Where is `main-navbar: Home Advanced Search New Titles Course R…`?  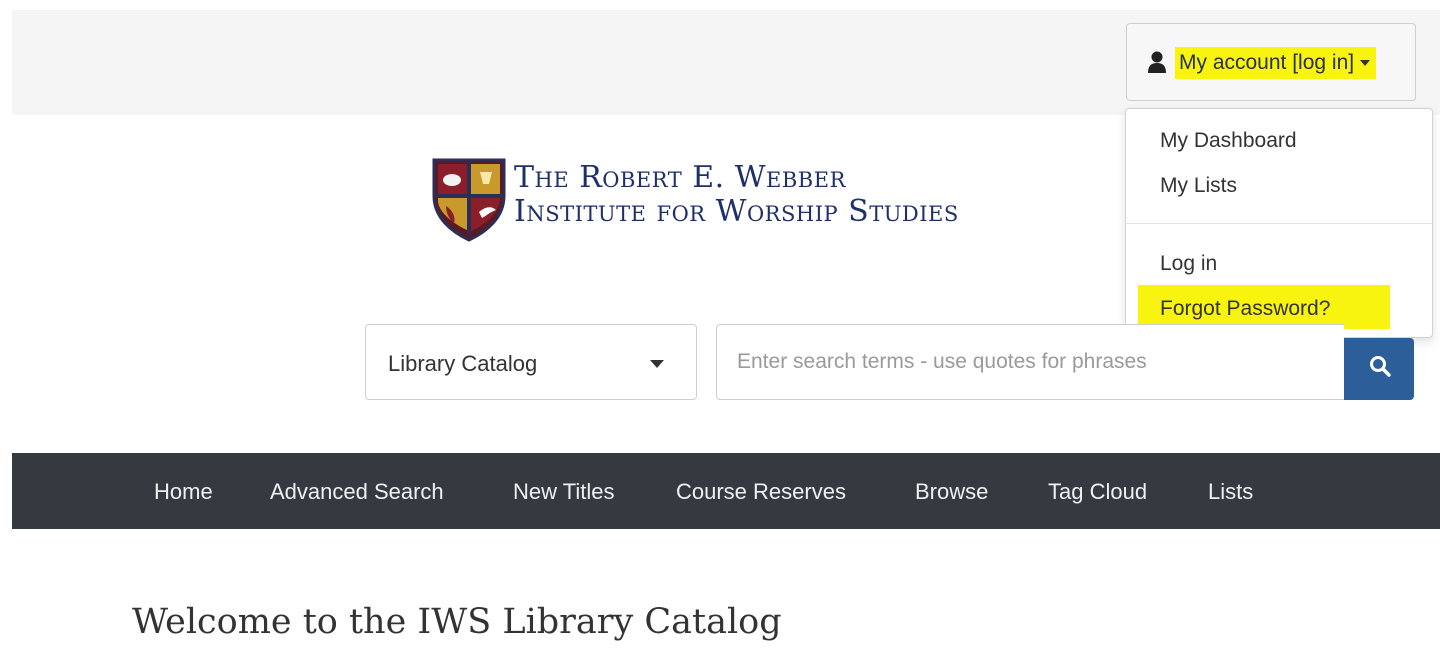 main-navbar: Home Advanced Search New Titles Course R… is located at coordinates (726, 491).